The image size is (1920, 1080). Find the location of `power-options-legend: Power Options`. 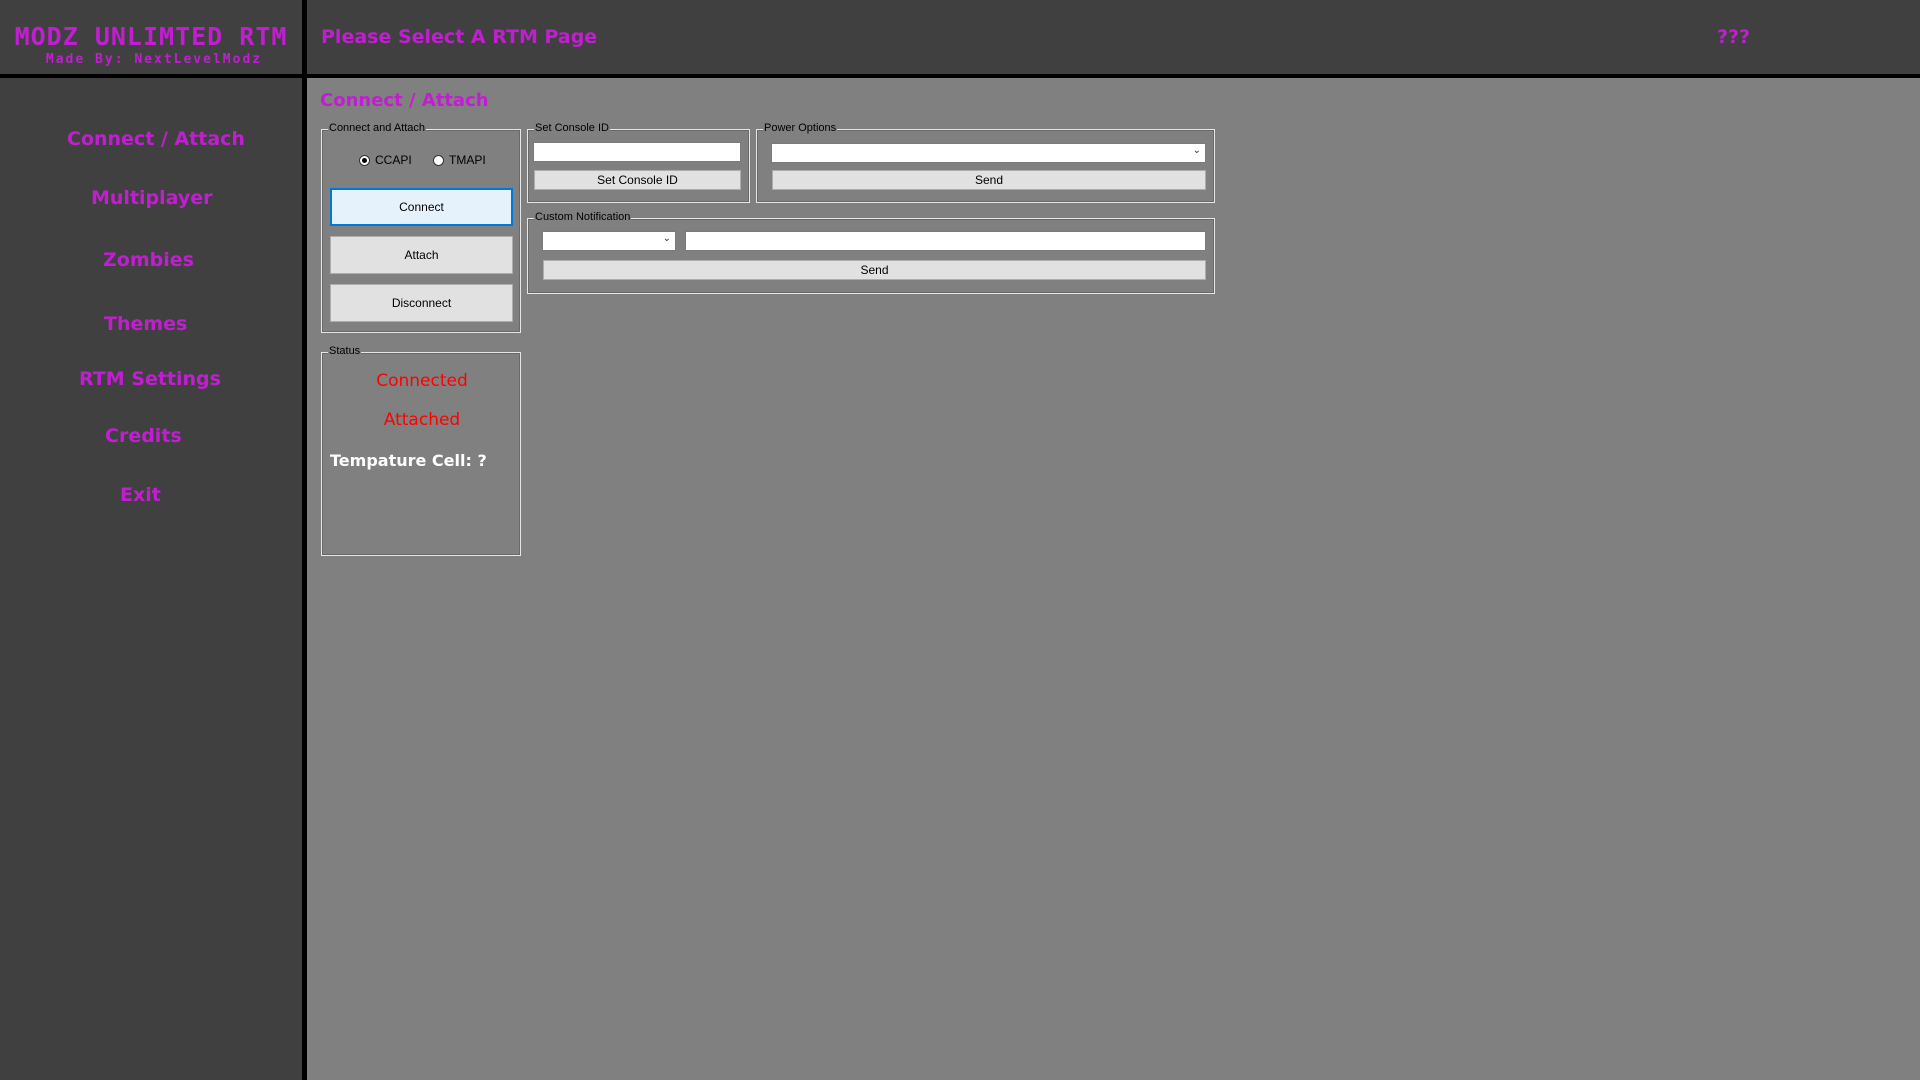

power-options-legend: Power Options is located at coordinates (800, 128).